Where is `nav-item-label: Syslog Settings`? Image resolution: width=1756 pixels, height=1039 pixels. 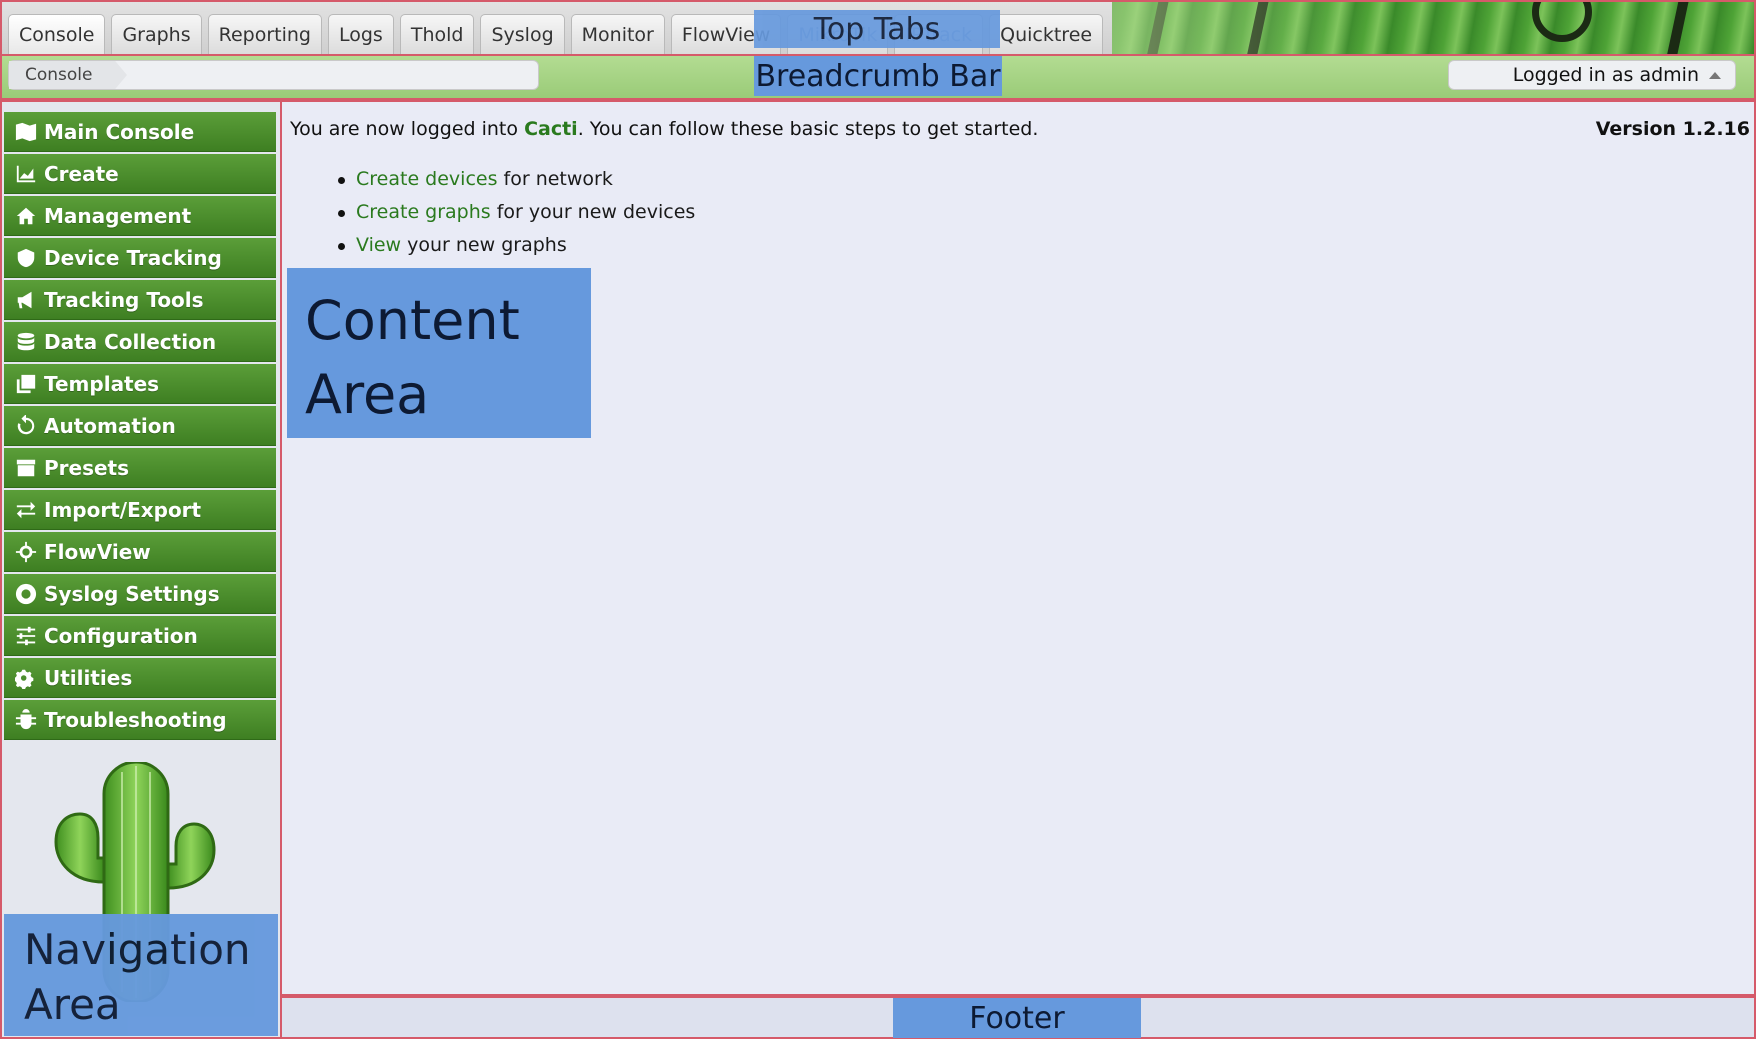
nav-item-label: Syslog Settings is located at coordinates (132, 593).